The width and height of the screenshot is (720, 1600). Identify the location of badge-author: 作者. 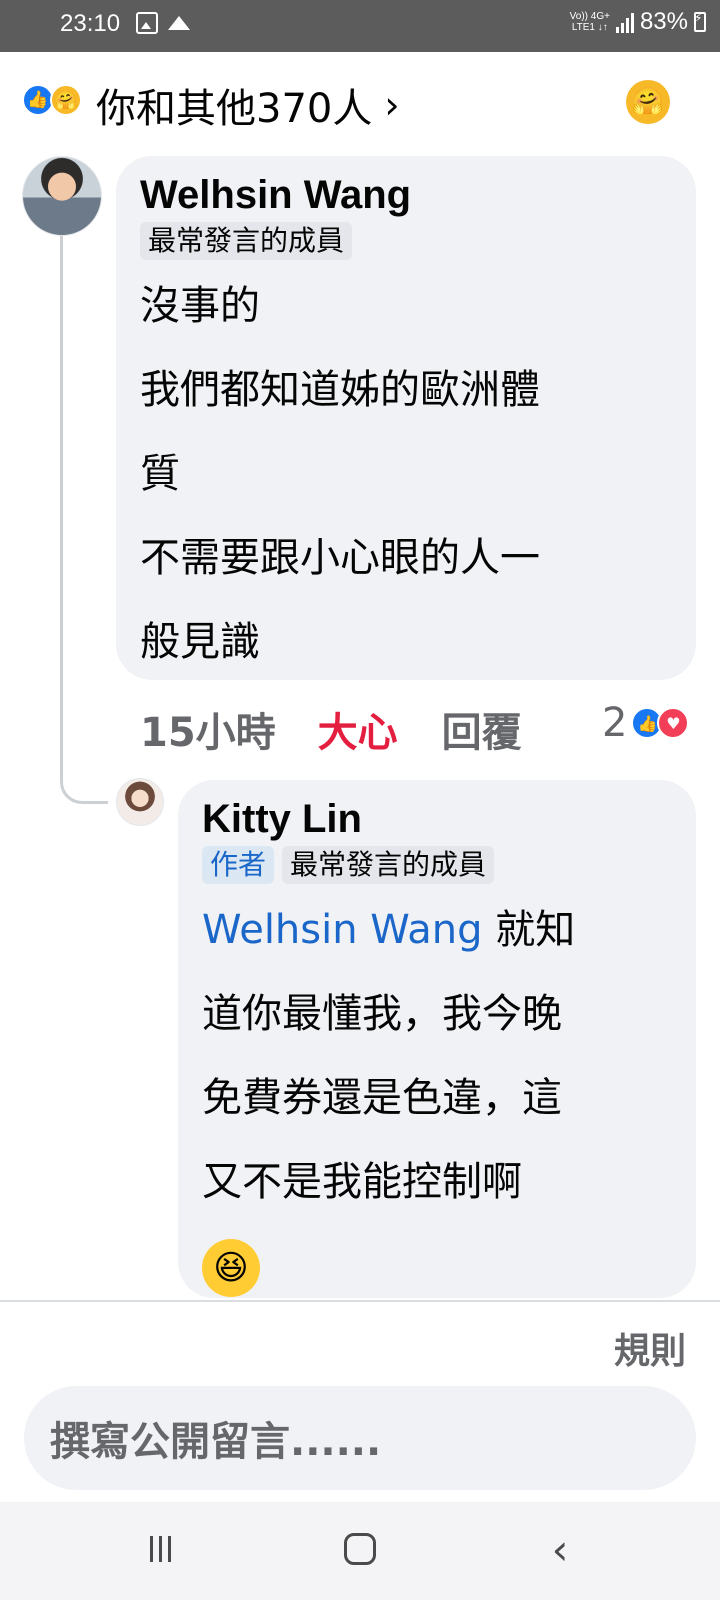
(238, 865).